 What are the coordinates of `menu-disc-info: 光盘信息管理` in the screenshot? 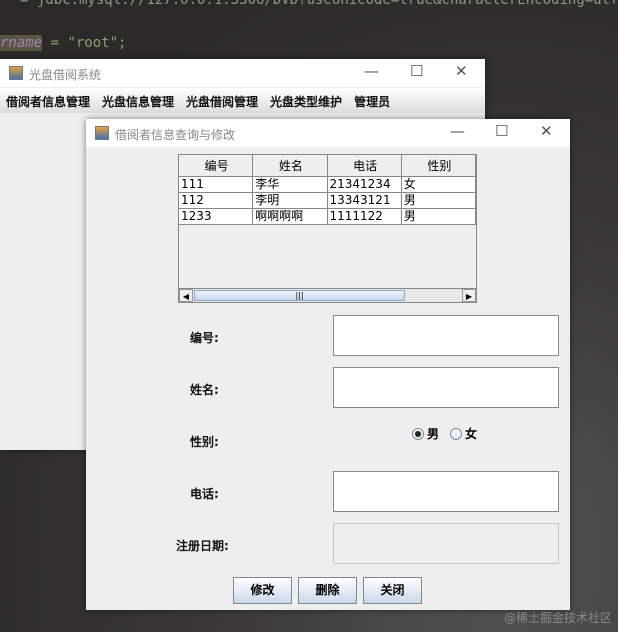 It's located at (138, 101).